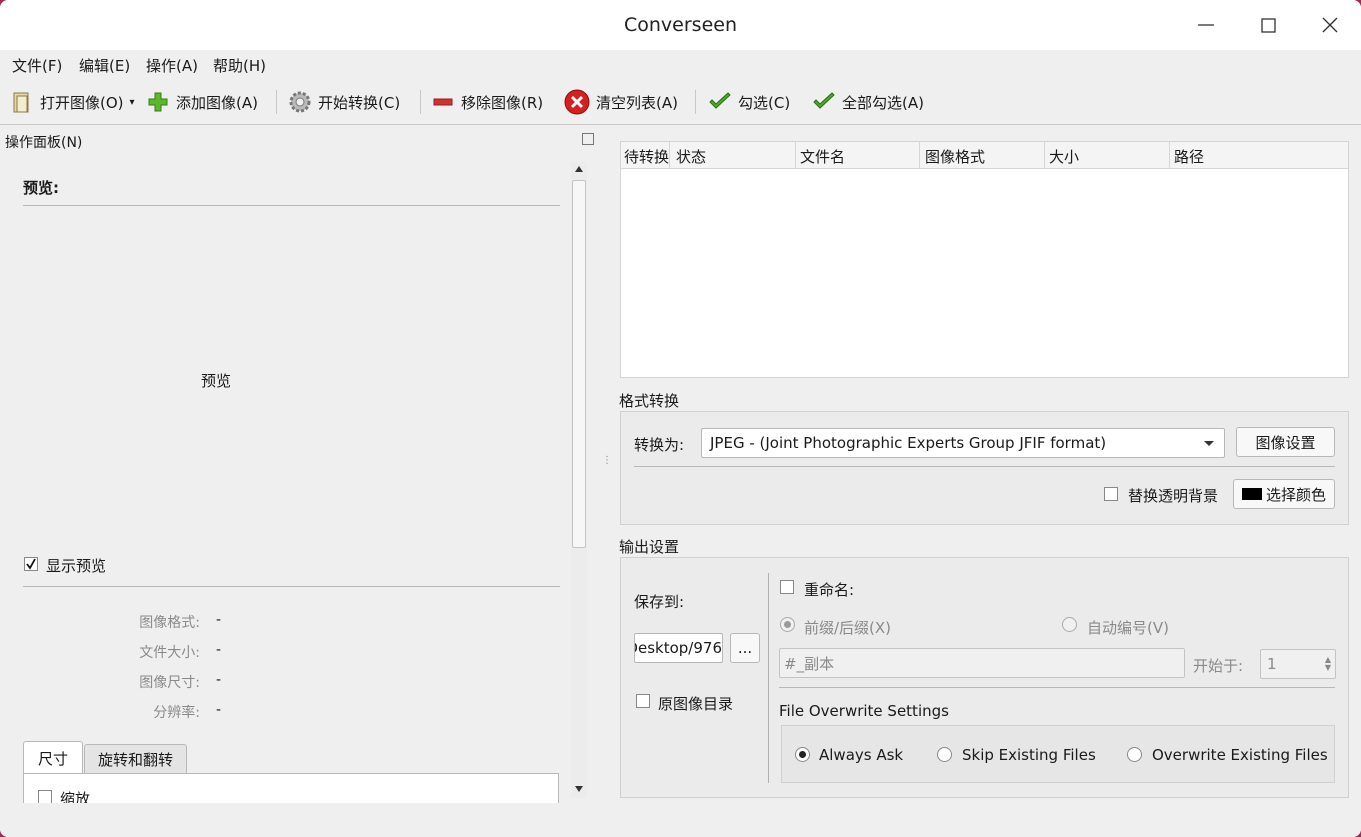 The width and height of the screenshot is (1361, 837). Describe the element at coordinates (172, 65) in the screenshot. I see `menu-action: 操作(A)` at that location.